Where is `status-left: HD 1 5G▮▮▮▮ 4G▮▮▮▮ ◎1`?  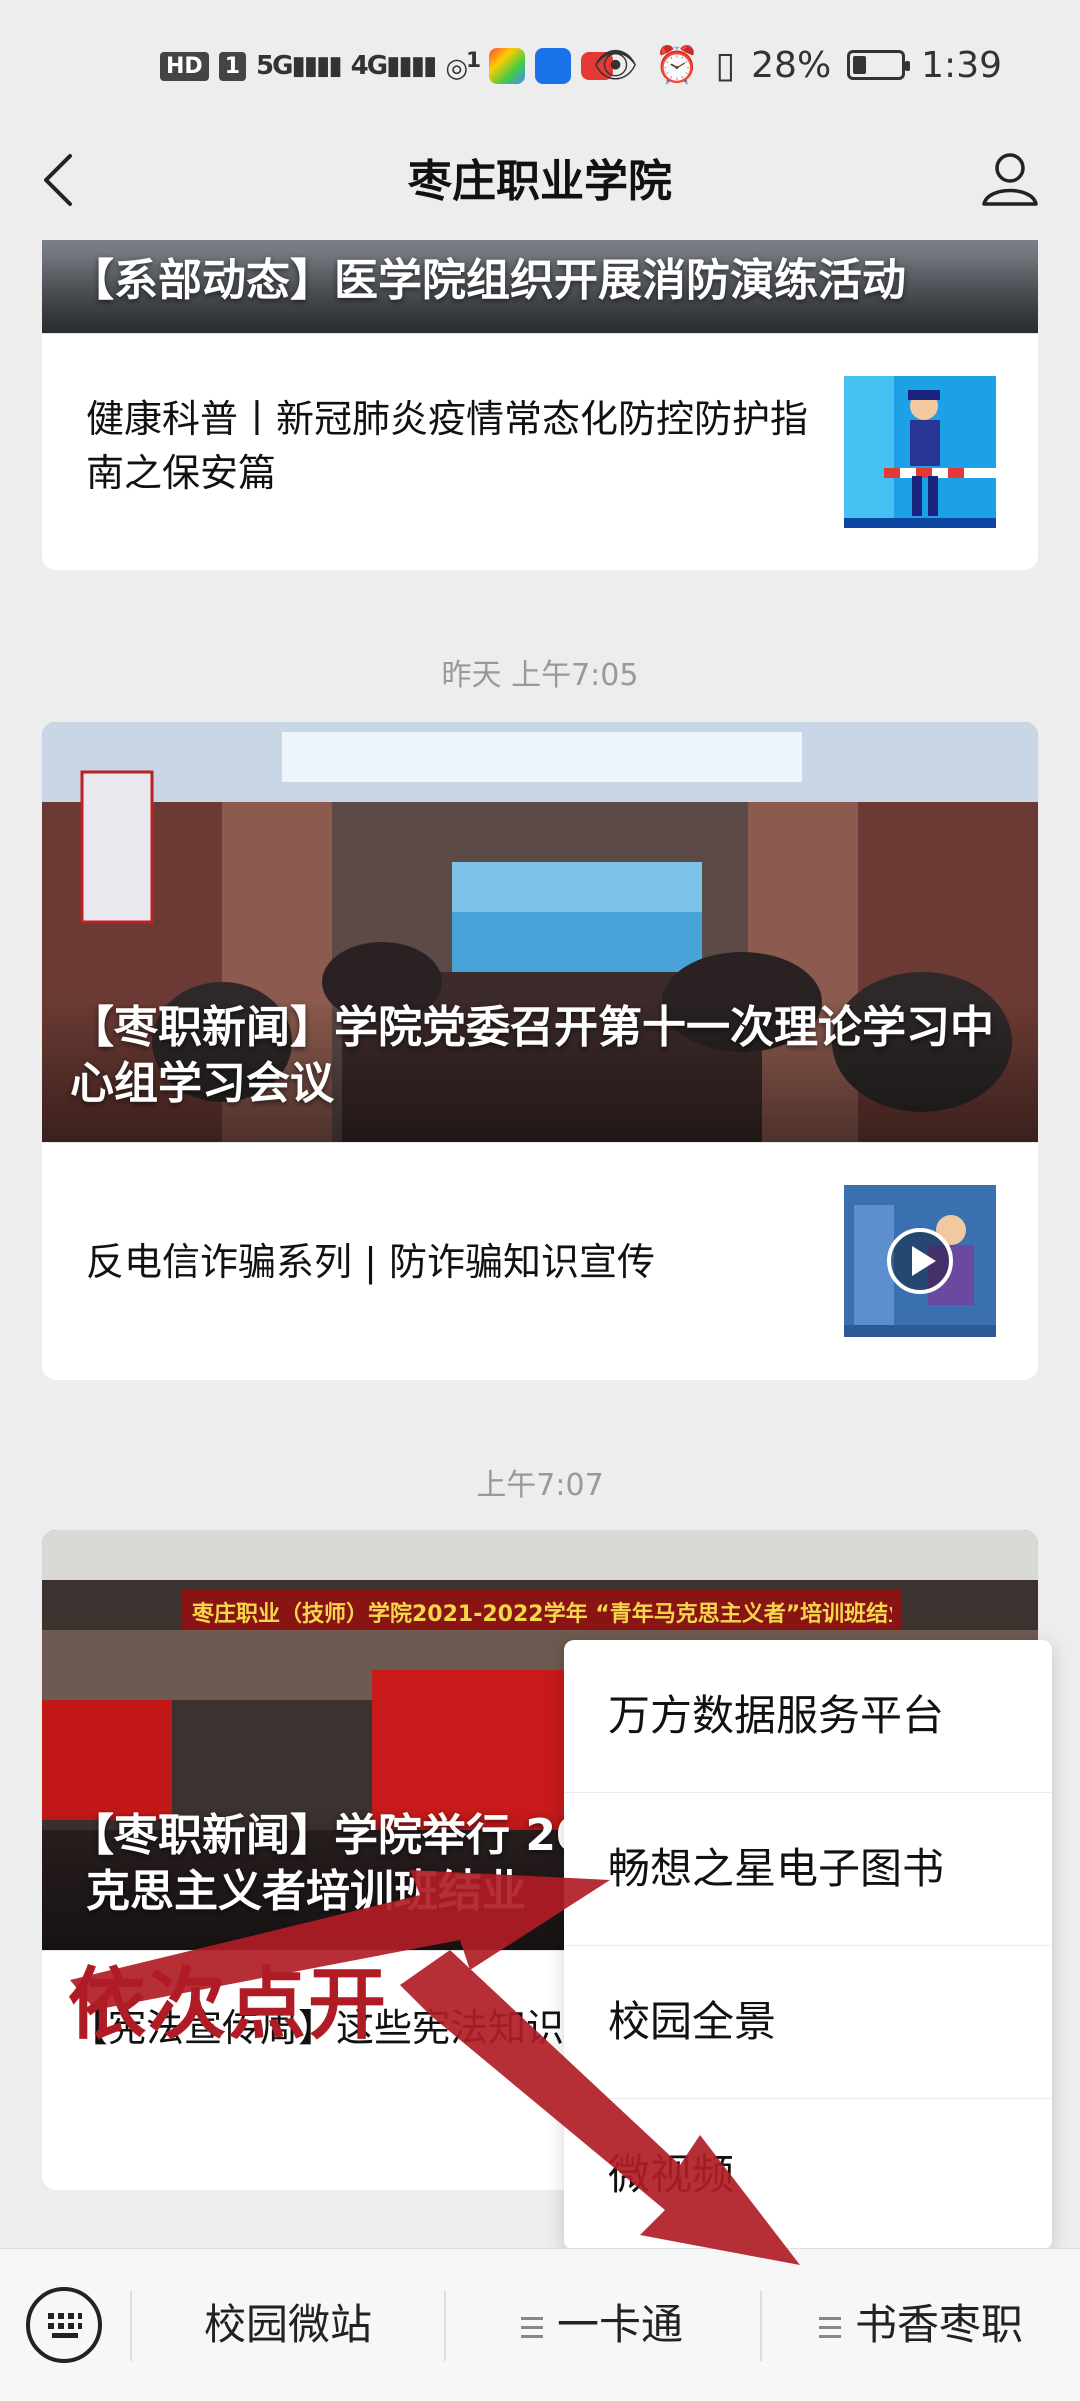 status-left: HD 1 5G▮▮▮▮ 4G▮▮▮▮ ◎1 is located at coordinates (387, 66).